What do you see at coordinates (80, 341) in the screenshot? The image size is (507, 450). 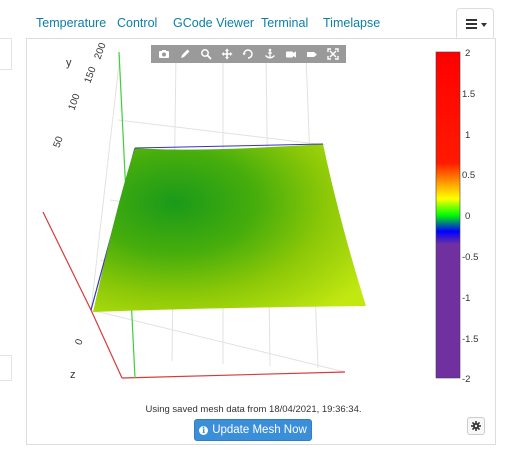 I see `y-tick-label: 0` at bounding box center [80, 341].